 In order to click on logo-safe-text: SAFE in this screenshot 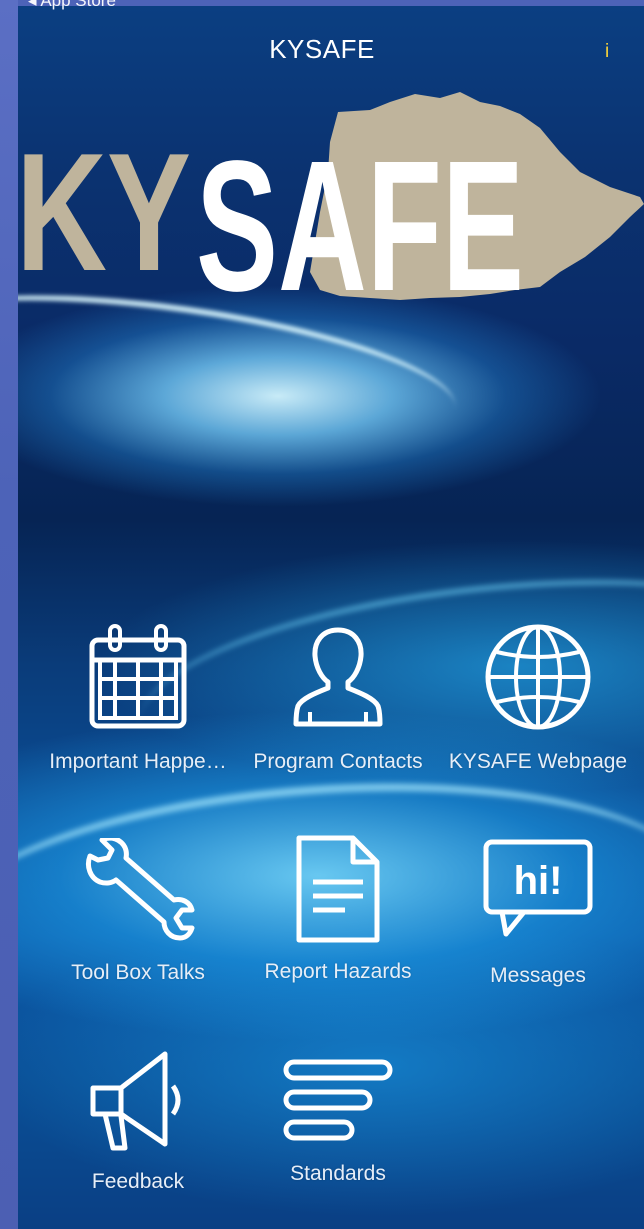, I will do `click(360, 212)`.